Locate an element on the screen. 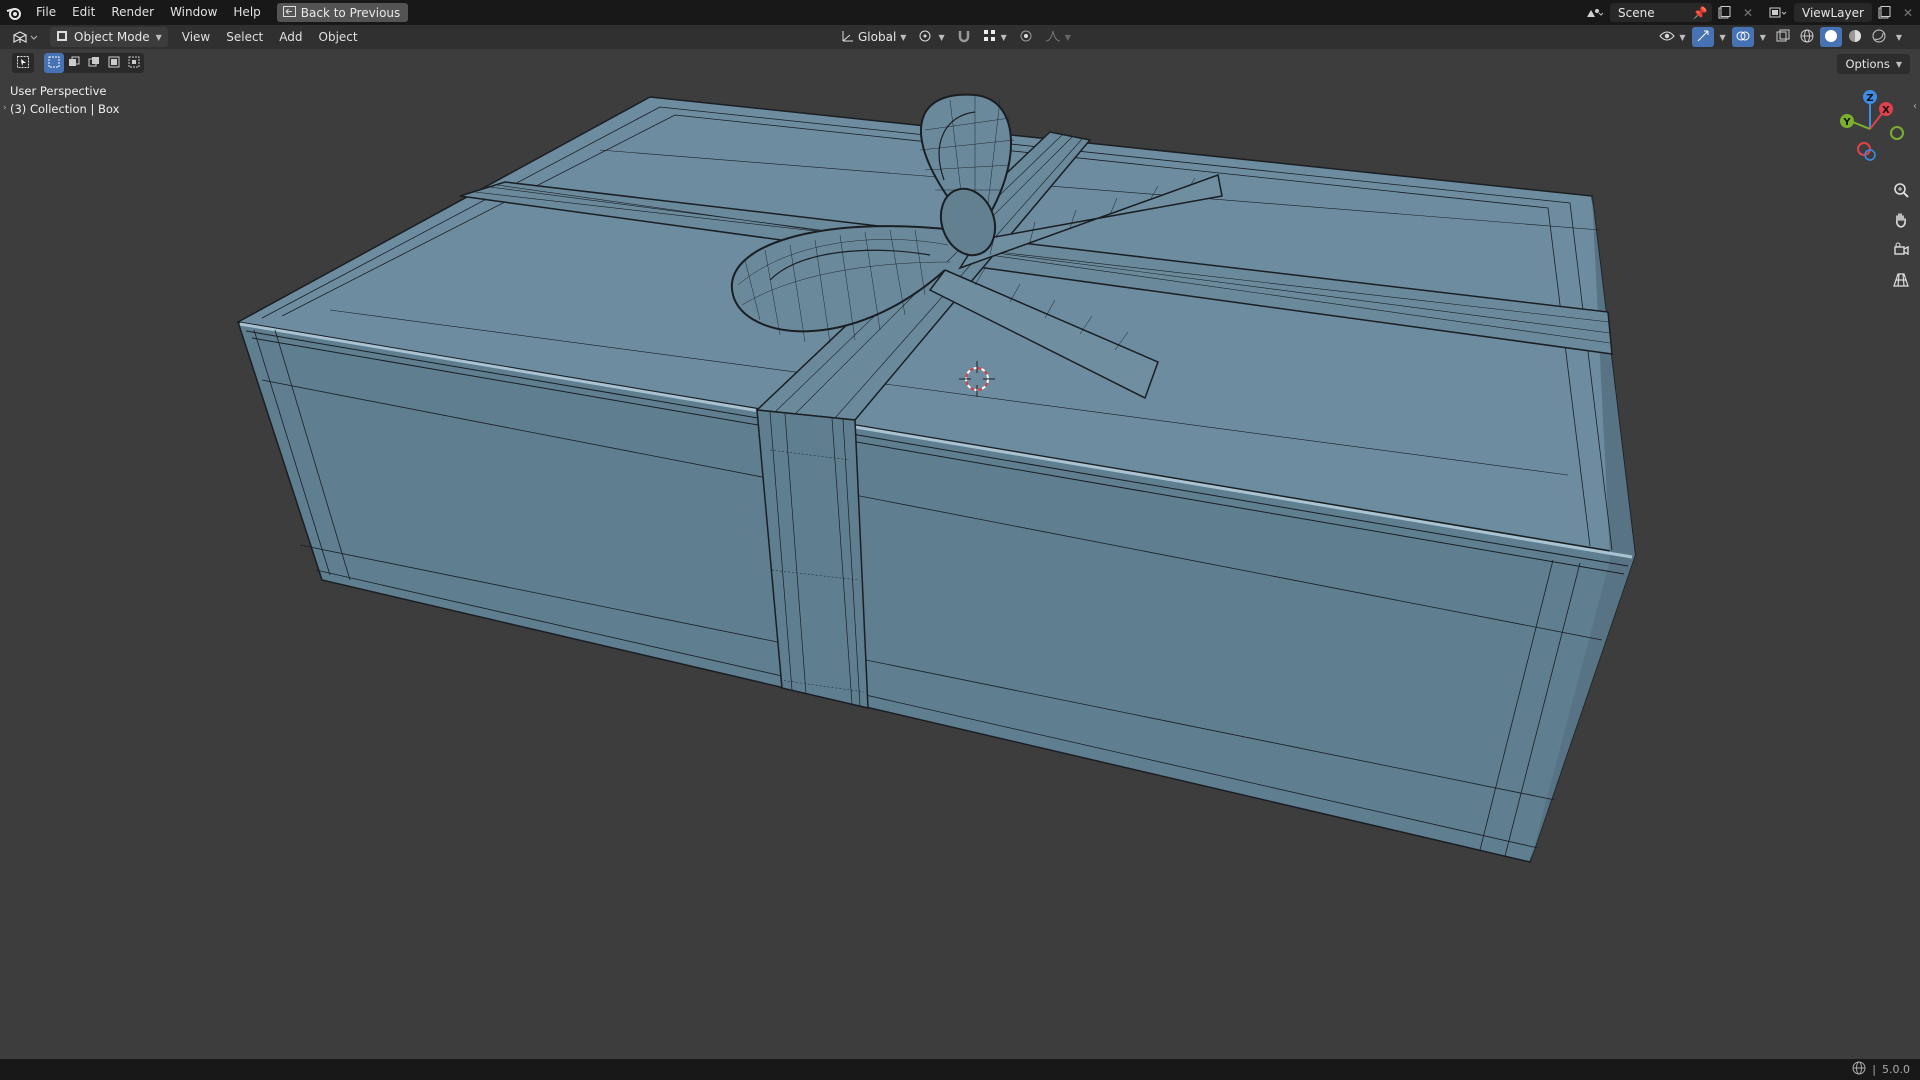 This screenshot has height=1080, width=1920. top-right-controls: Scene 📌 ✕ ViewLayer ✕ is located at coordinates (1751, 12).